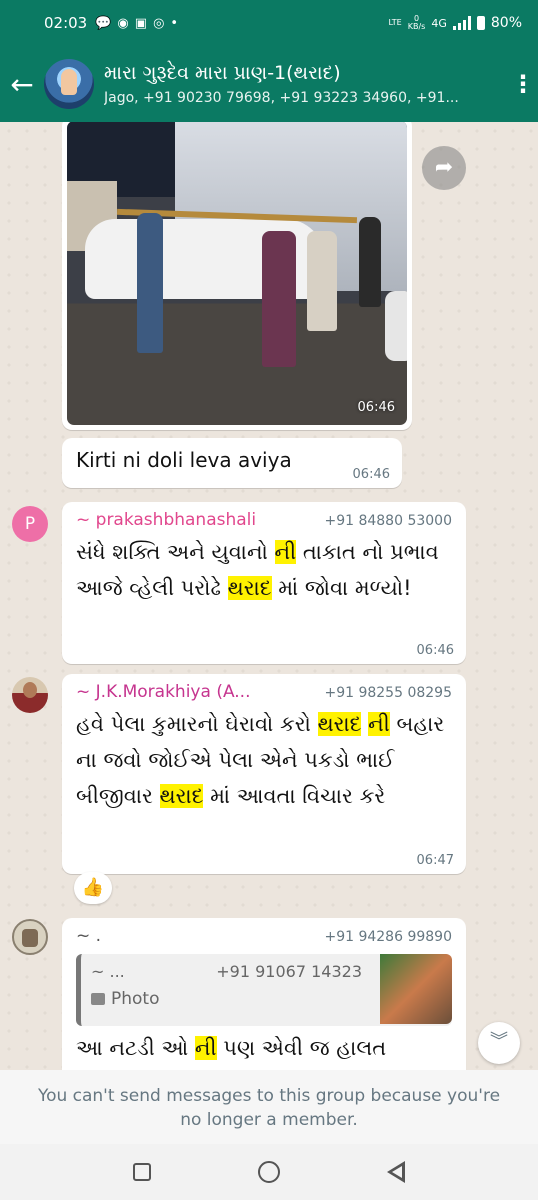 This screenshot has height=1200, width=538. Describe the element at coordinates (439, 23) in the screenshot. I see `network-type: 4G` at that location.